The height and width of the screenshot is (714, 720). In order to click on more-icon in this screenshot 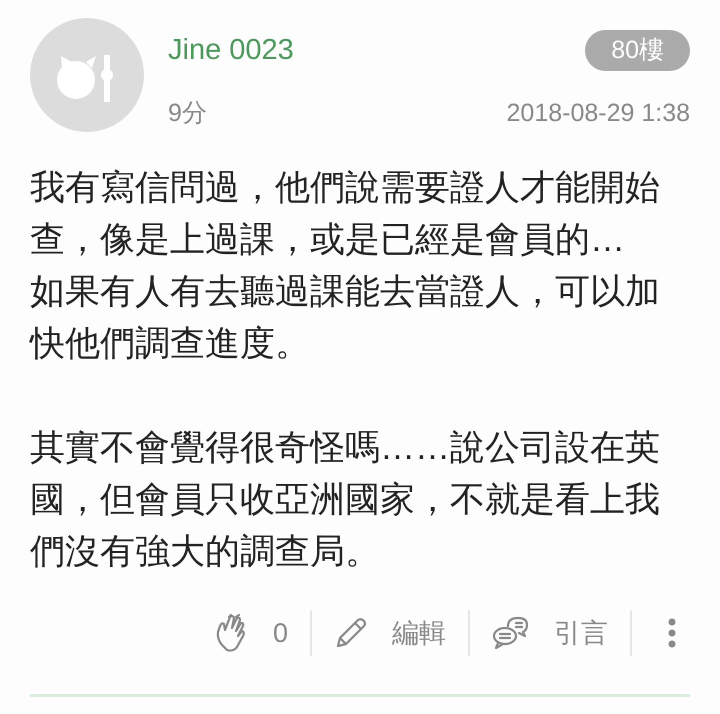, I will do `click(672, 633)`.